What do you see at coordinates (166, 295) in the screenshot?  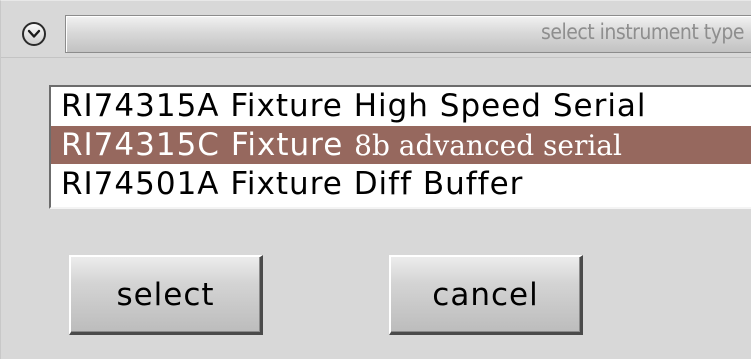 I see `select-button: select` at bounding box center [166, 295].